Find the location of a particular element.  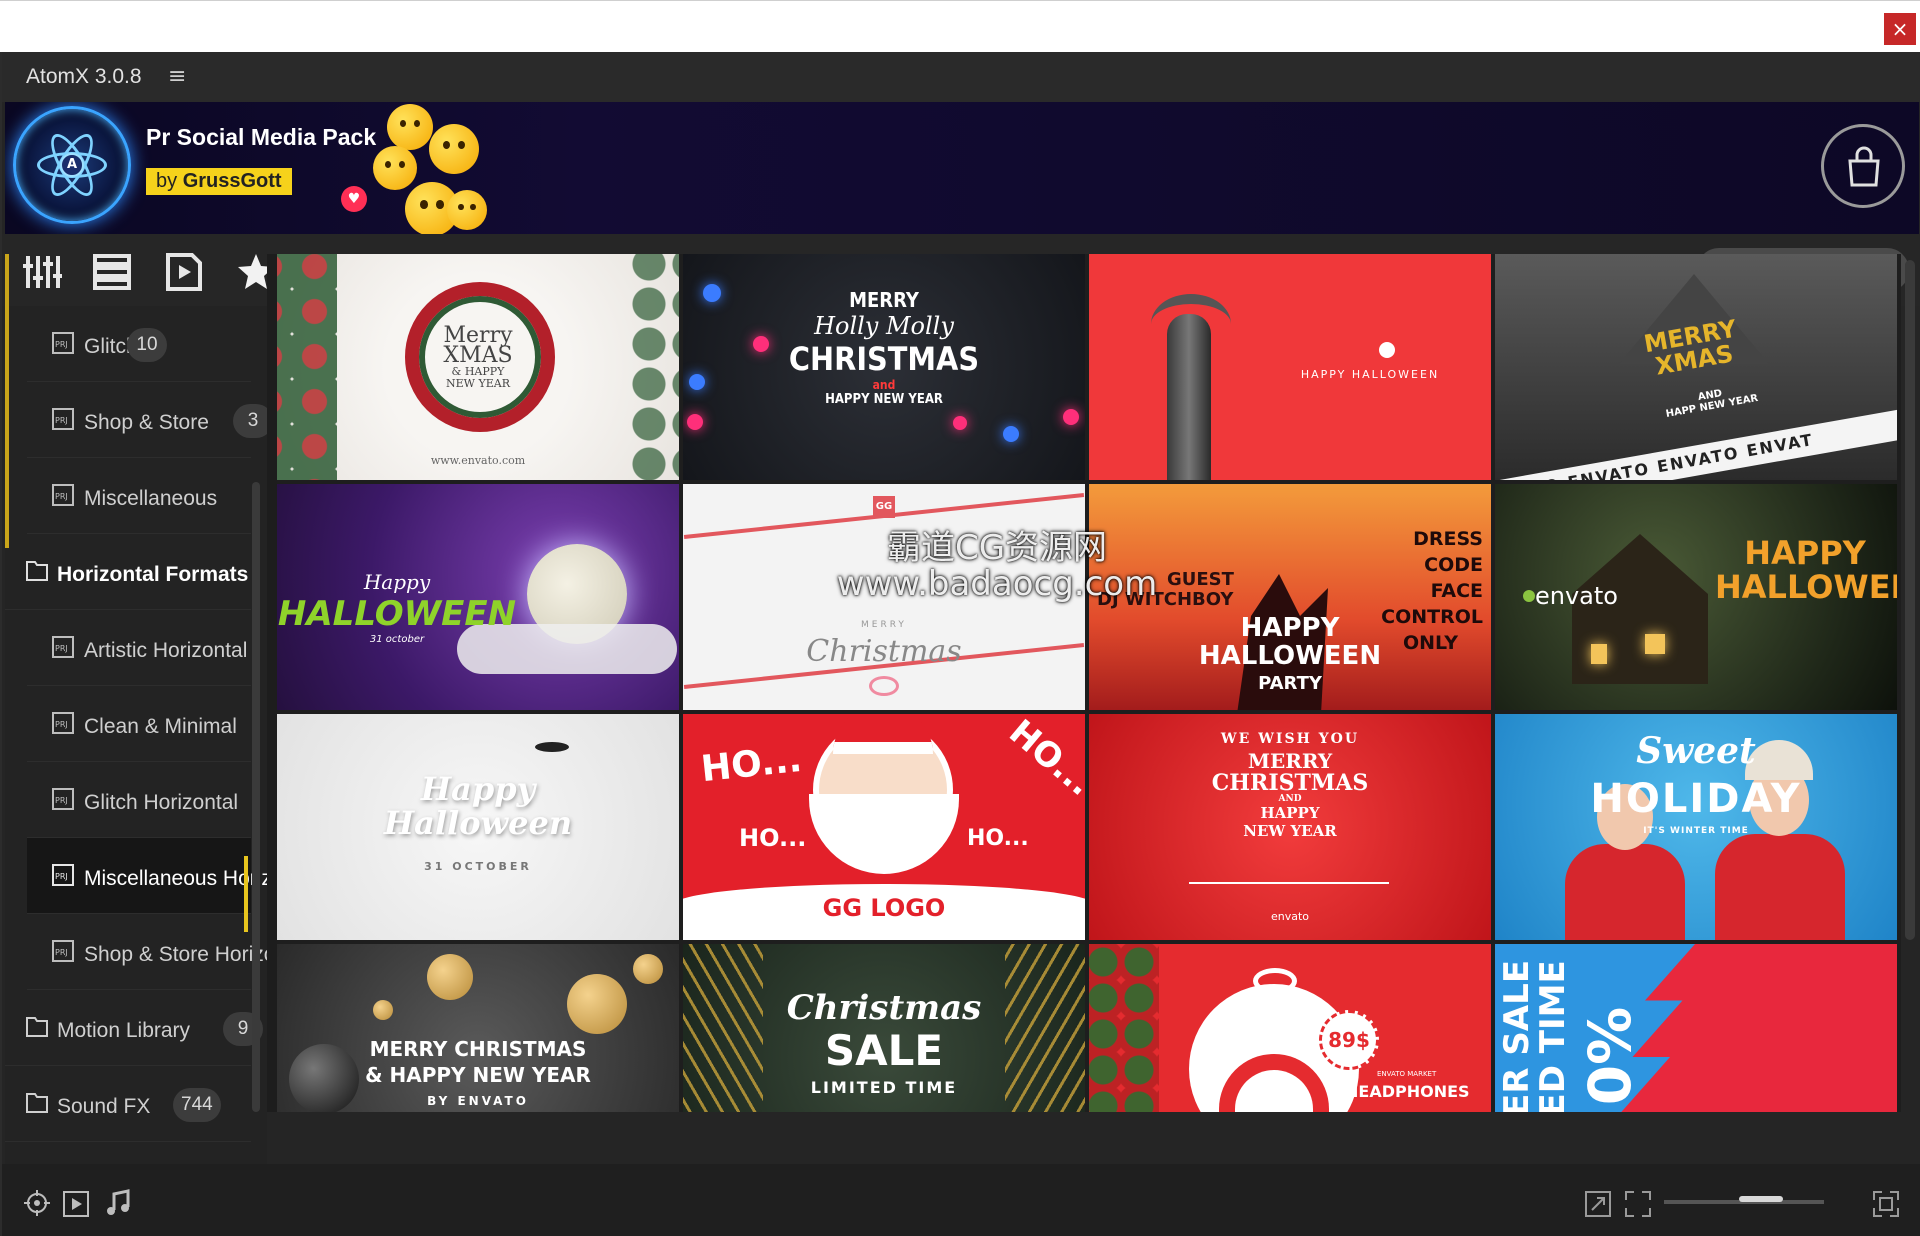

sidebar-item-label: Shop & Store is located at coordinates (146, 422).